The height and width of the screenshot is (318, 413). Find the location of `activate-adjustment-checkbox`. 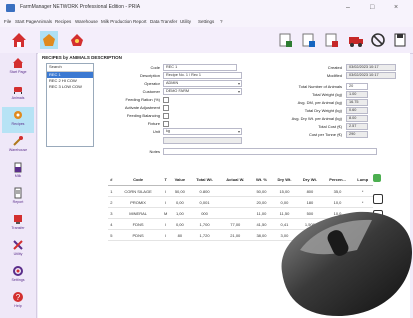

activate-adjustment-checkbox is located at coordinates (166, 108).